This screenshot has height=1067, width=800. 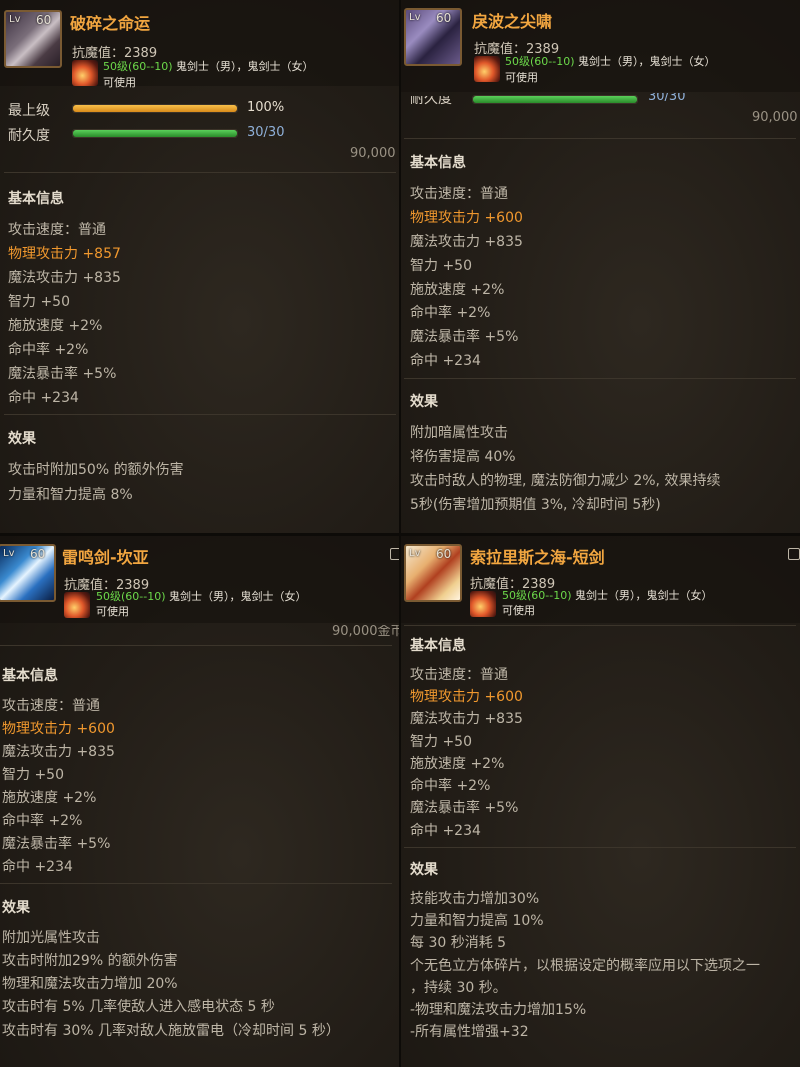 What do you see at coordinates (96, 470) in the screenshot?
I see `effect-line: 攻击时附加50% 的额外伤害` at bounding box center [96, 470].